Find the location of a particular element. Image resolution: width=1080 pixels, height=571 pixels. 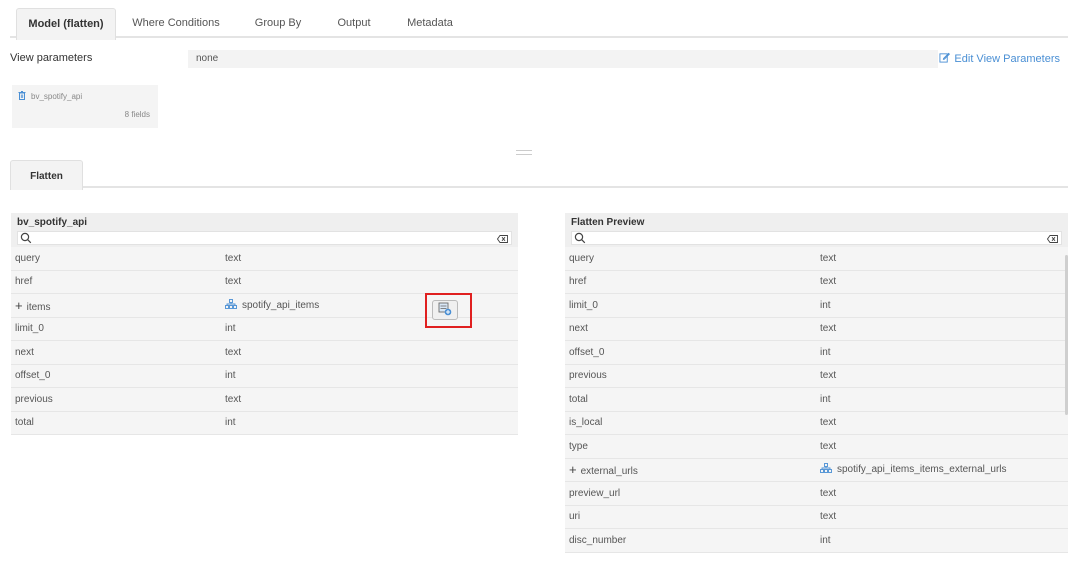

field-name: preview_url is located at coordinates (595, 493).